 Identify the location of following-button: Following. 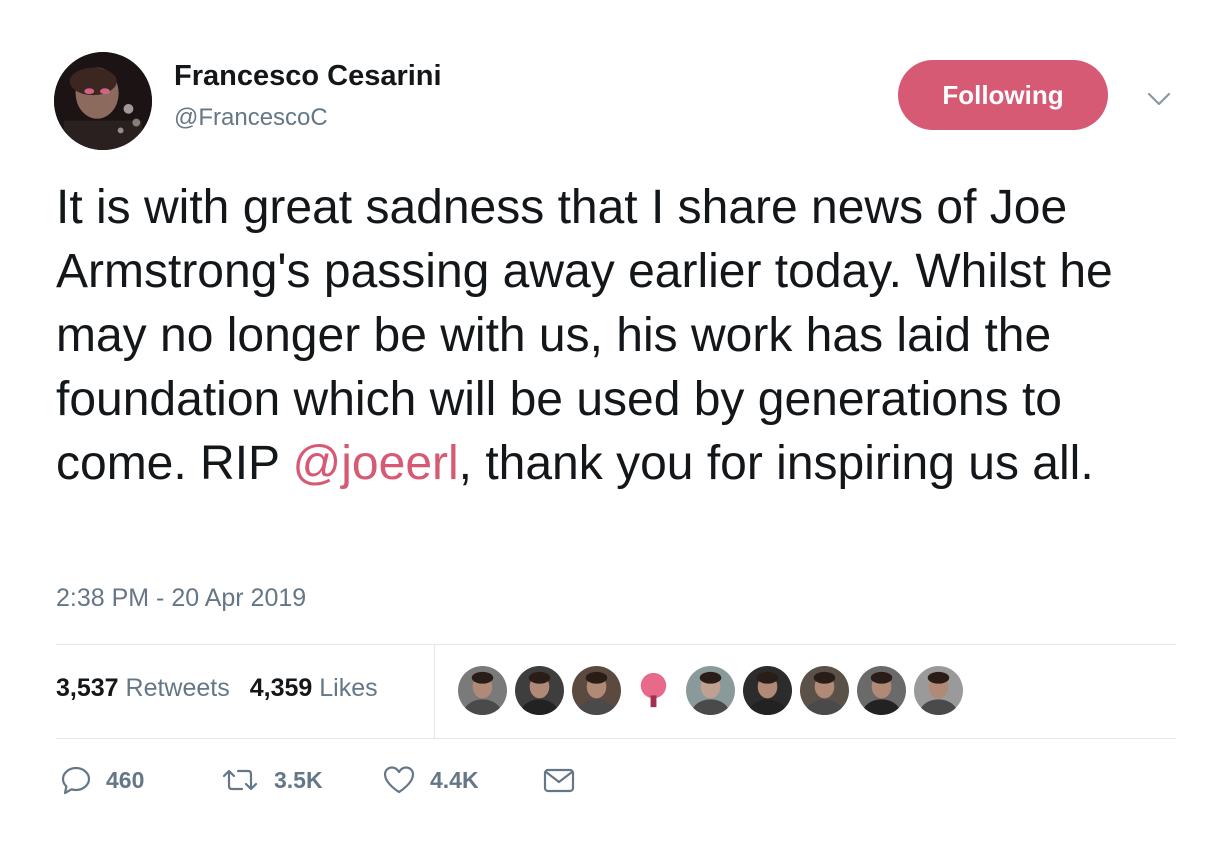
(1003, 95).